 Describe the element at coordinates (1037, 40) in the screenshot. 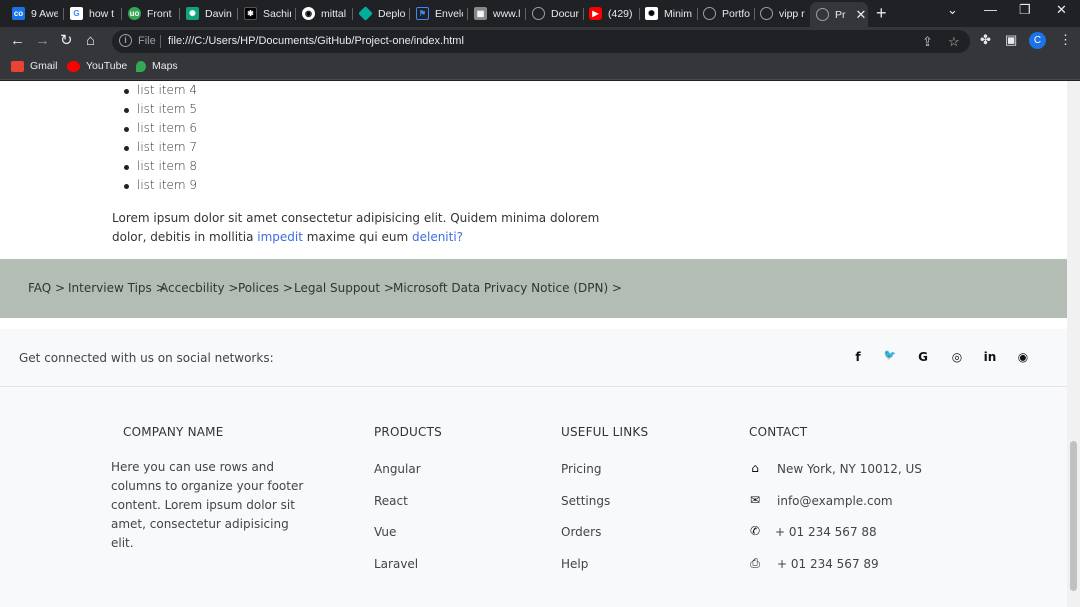

I see `profile-avatar: C` at that location.